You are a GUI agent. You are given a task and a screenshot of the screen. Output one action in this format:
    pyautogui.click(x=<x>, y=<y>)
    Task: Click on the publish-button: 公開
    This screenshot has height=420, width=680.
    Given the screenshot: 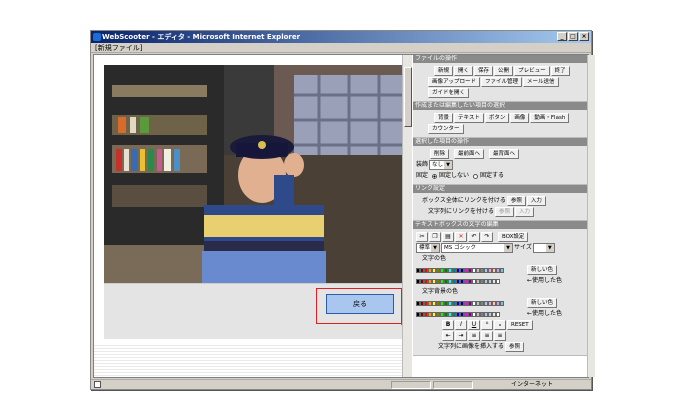 What is the action you would take?
    pyautogui.click(x=504, y=71)
    